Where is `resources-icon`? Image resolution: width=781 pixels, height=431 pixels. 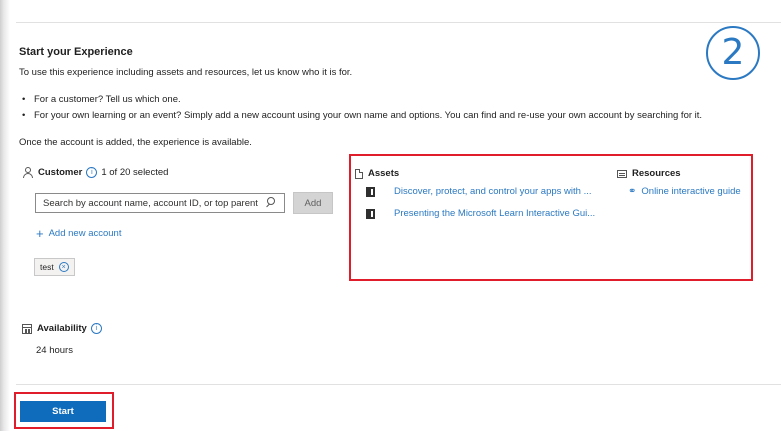
resources-icon is located at coordinates (622, 173).